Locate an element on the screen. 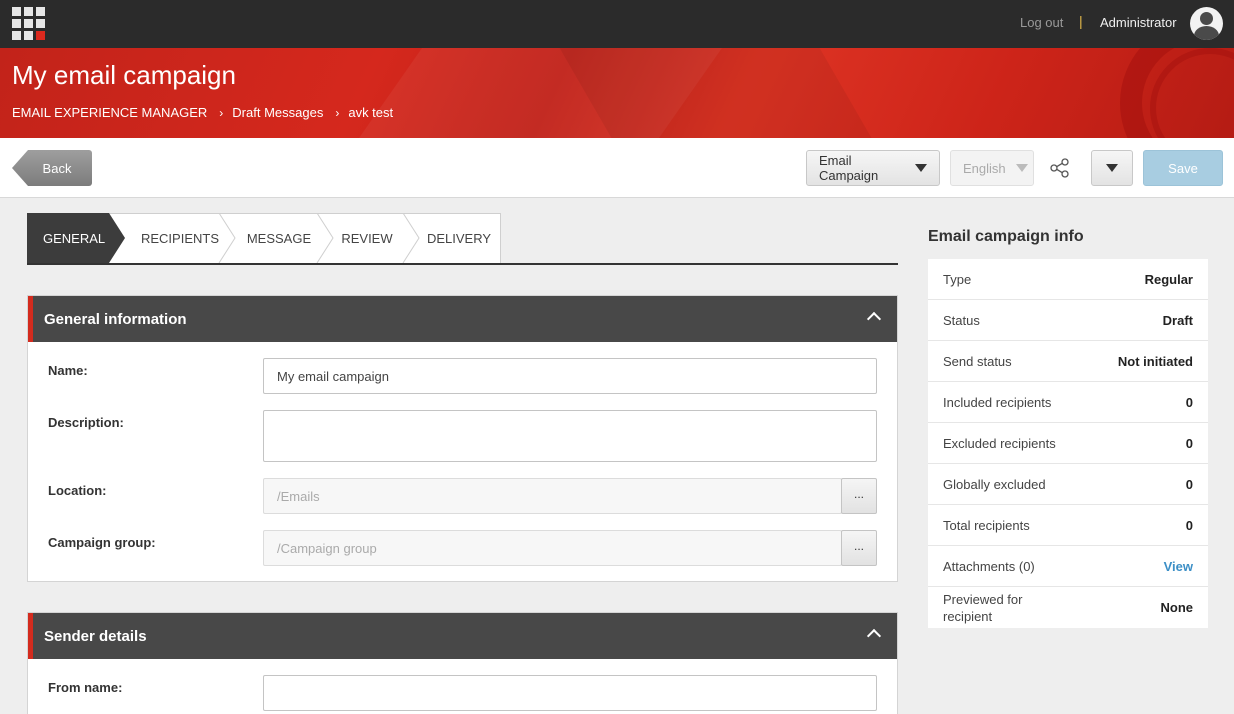 The width and height of the screenshot is (1234, 714). info-value: Not initiated is located at coordinates (1155, 361).